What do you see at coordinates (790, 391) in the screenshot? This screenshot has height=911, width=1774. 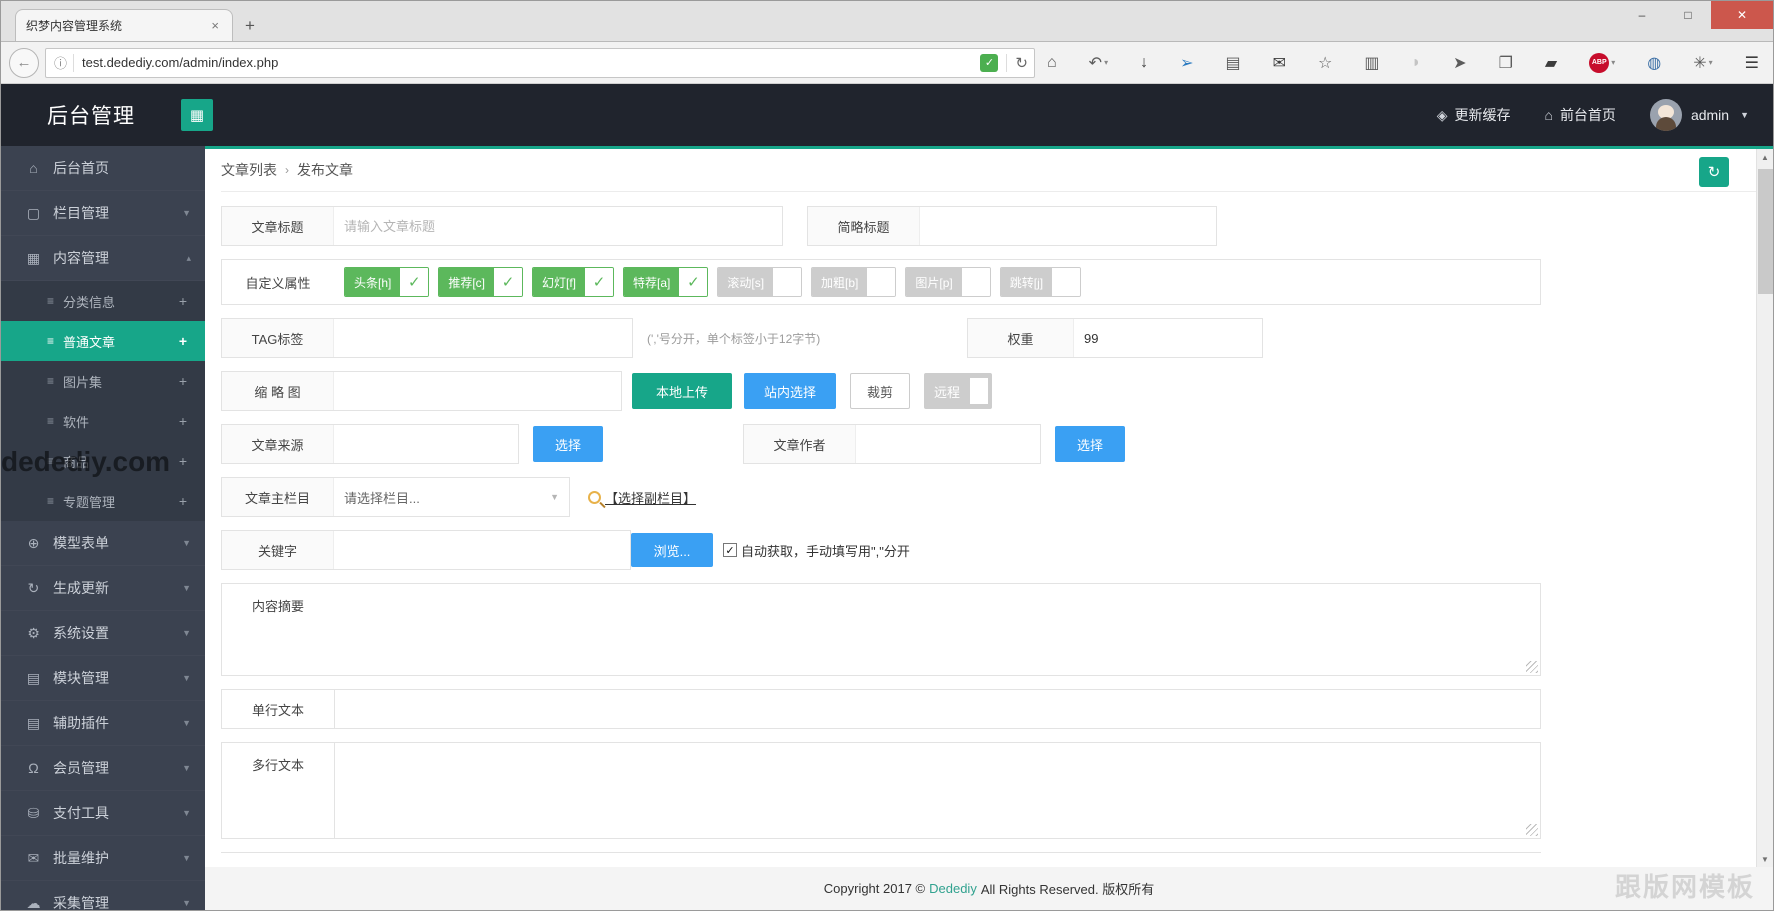 I see `site-select-button: 站内选择` at bounding box center [790, 391].